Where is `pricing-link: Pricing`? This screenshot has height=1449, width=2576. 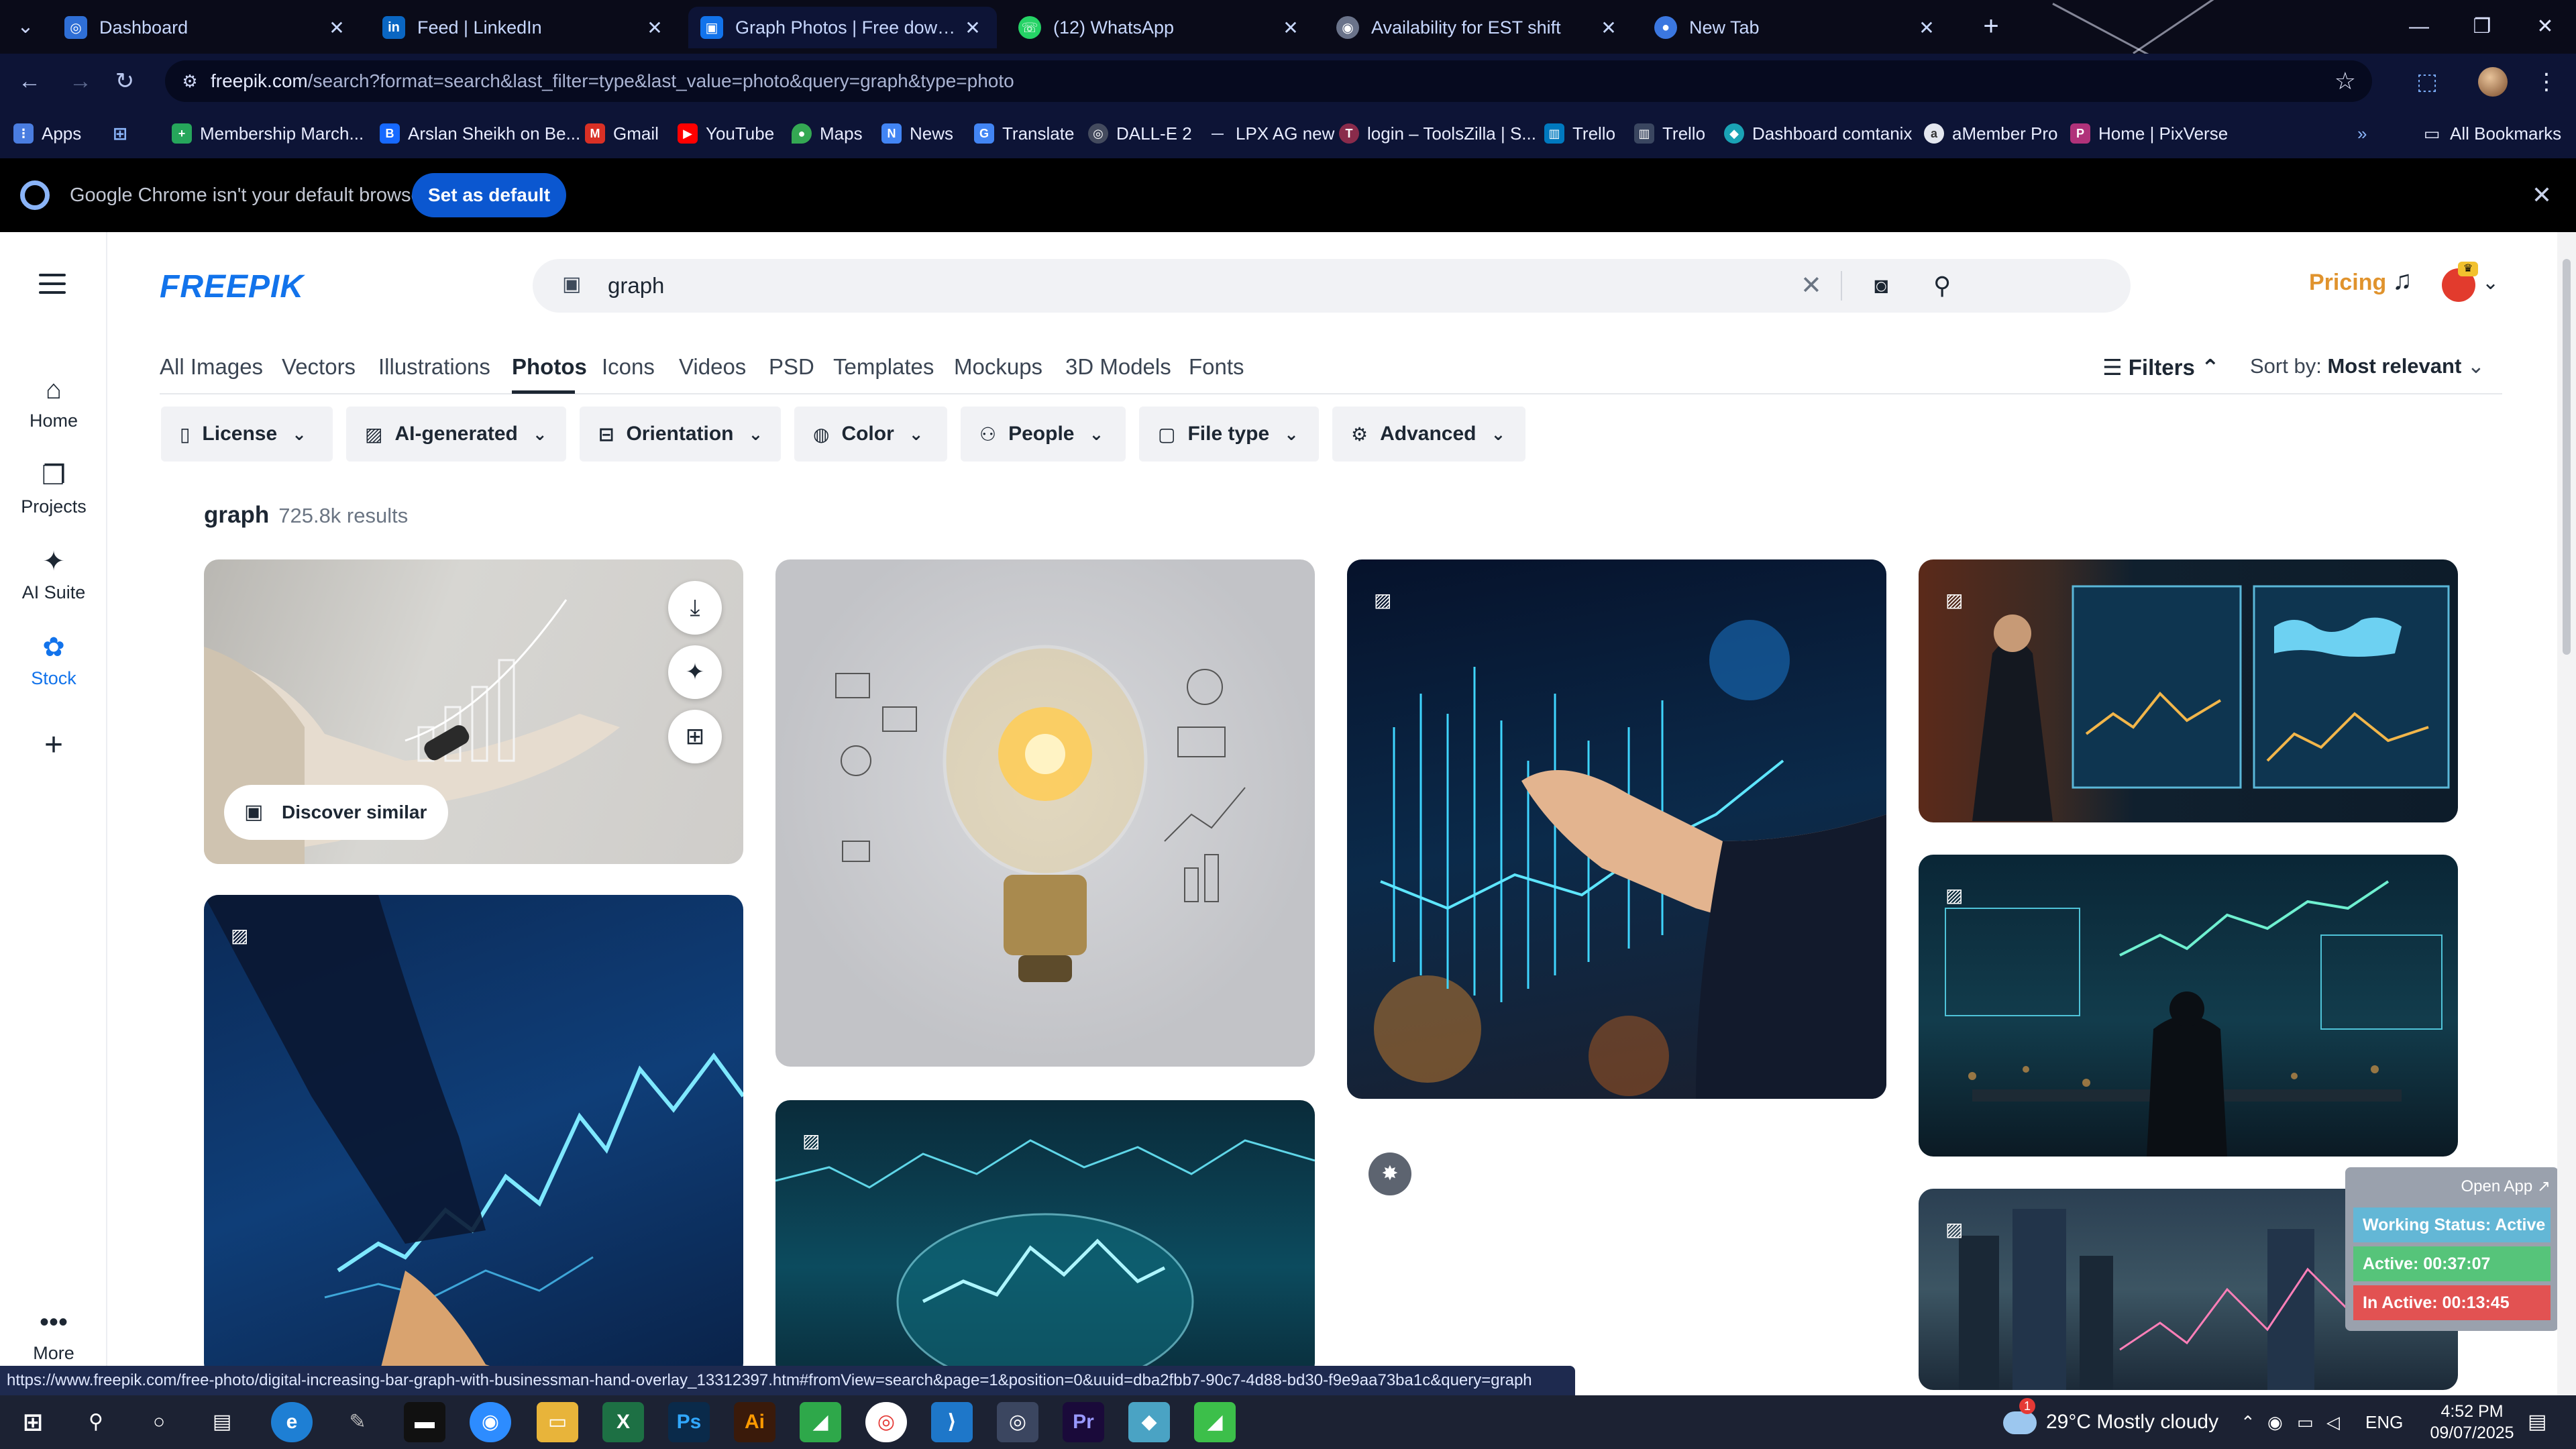 pricing-link: Pricing is located at coordinates (2347, 283).